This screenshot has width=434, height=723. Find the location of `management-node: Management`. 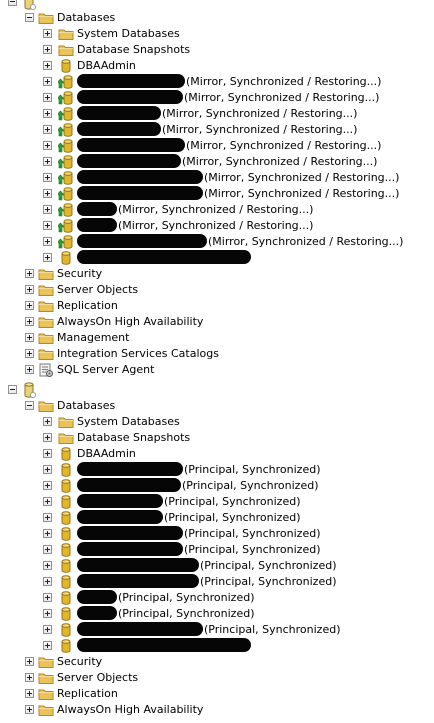

management-node: Management is located at coordinates (217, 338).